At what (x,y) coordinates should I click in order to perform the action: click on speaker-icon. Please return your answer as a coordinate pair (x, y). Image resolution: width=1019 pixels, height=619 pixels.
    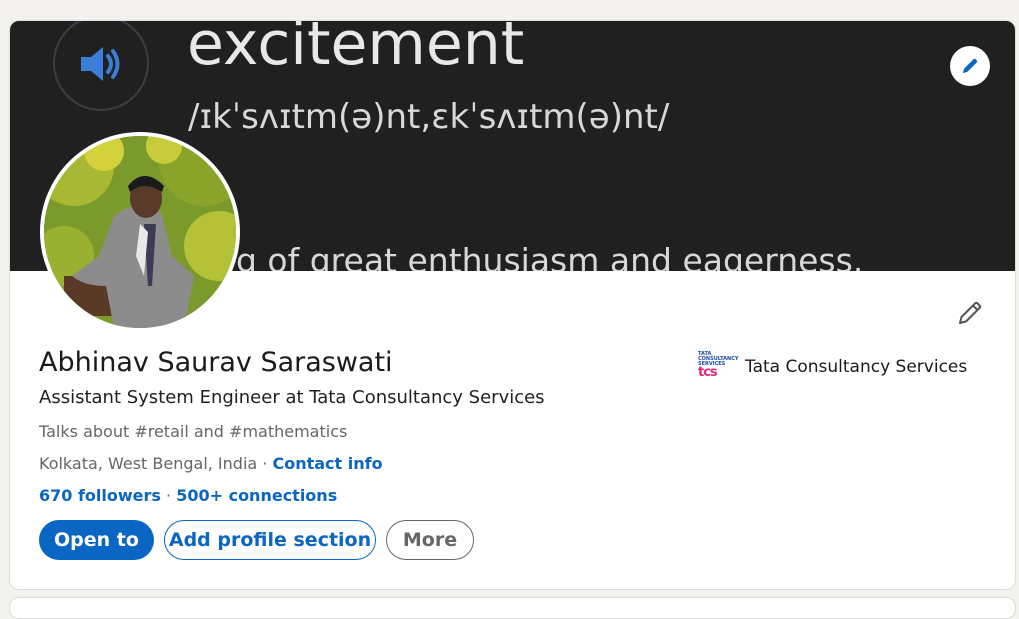
    Looking at the image, I should click on (101, 66).